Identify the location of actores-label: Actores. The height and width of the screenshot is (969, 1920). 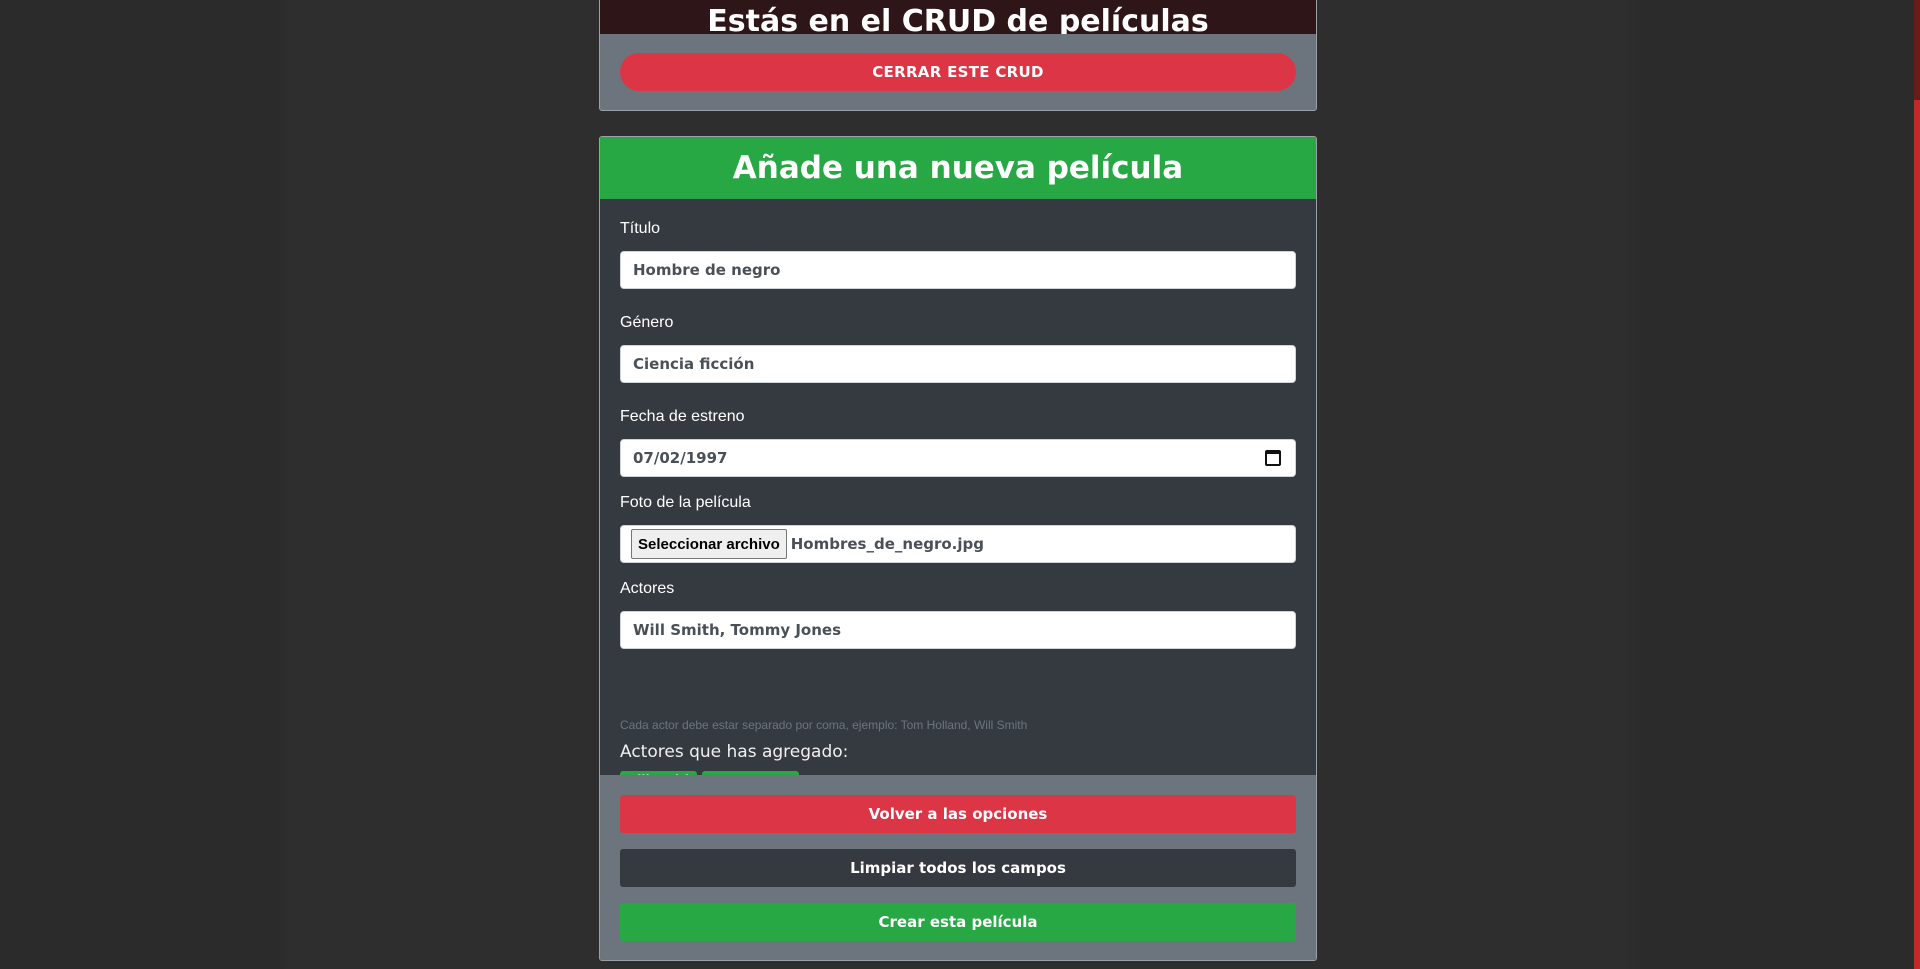
(647, 588).